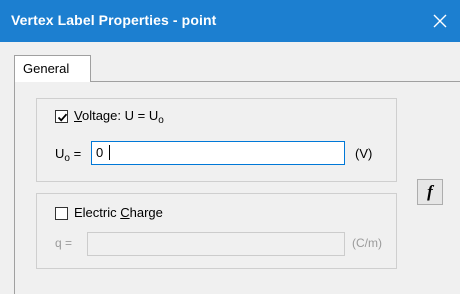  I want to click on close-icon, so click(440, 21).